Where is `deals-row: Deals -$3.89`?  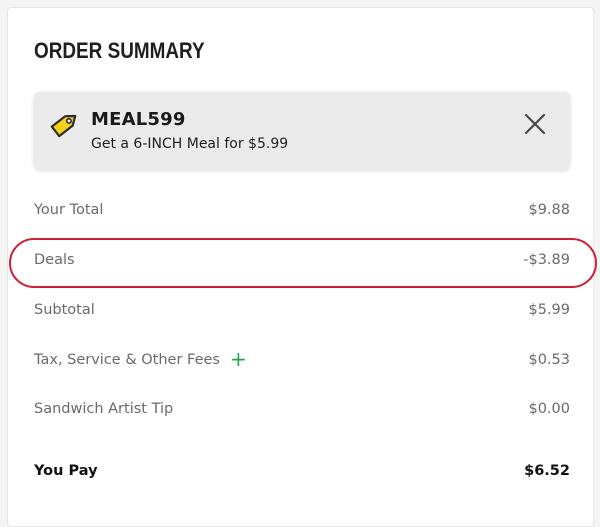
deals-row: Deals -$3.89 is located at coordinates (302, 262).